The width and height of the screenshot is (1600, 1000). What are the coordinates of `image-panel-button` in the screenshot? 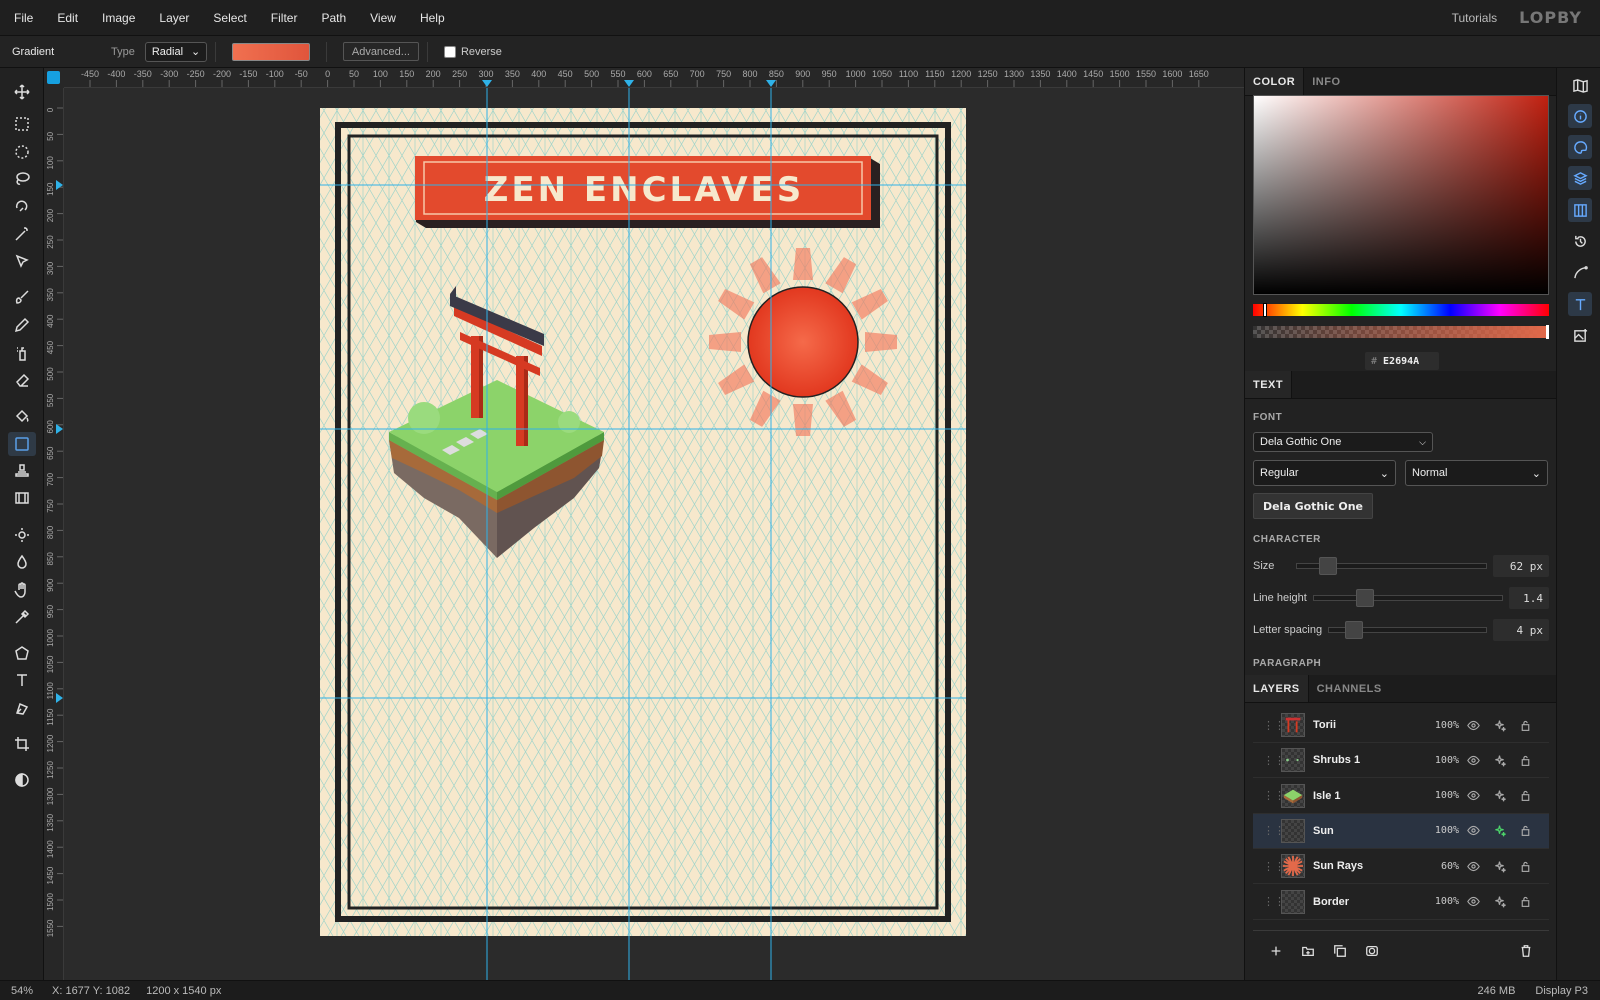 It's located at (1580, 335).